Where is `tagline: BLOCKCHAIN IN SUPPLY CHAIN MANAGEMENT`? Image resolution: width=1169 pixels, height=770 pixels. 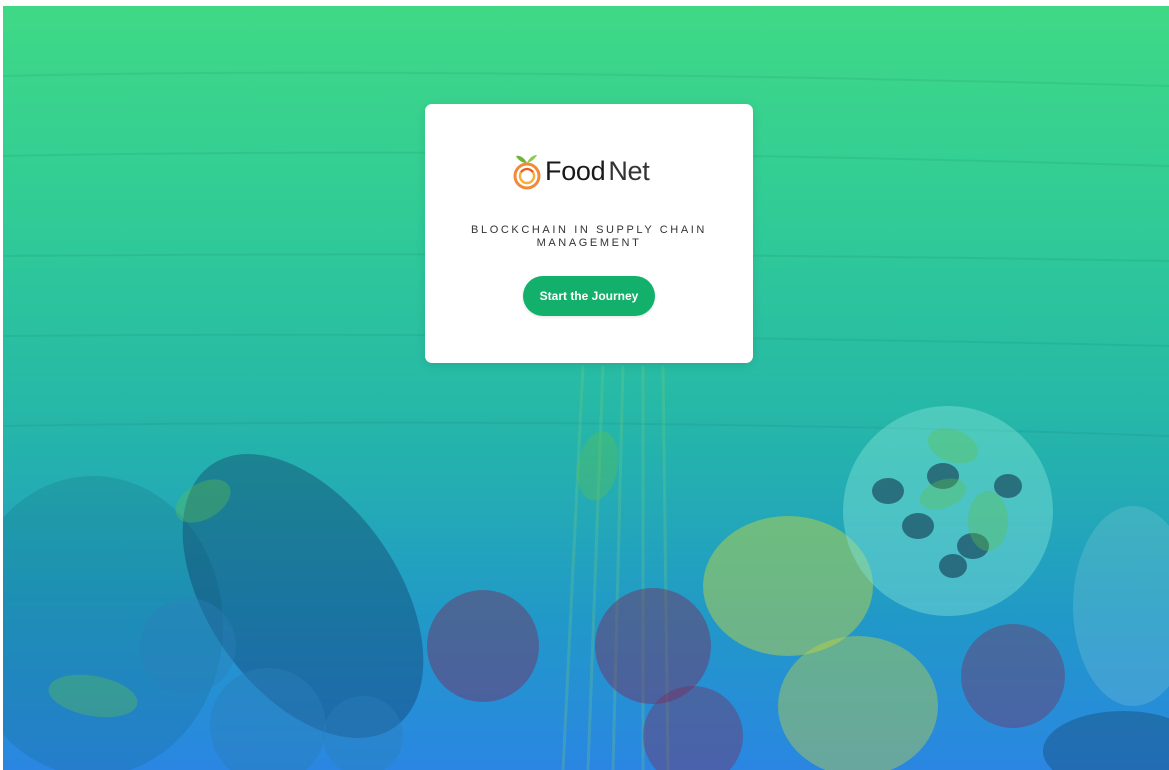 tagline: BLOCKCHAIN IN SUPPLY CHAIN MANAGEMENT is located at coordinates (589, 236).